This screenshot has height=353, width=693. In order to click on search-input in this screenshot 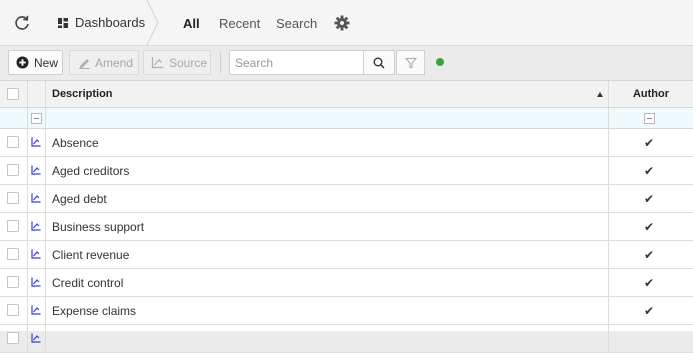, I will do `click(296, 62)`.